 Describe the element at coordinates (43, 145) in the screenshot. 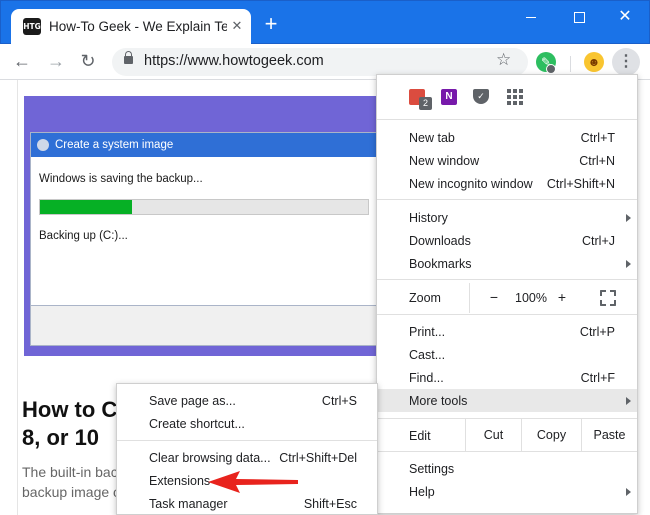

I see `backup-icon` at that location.